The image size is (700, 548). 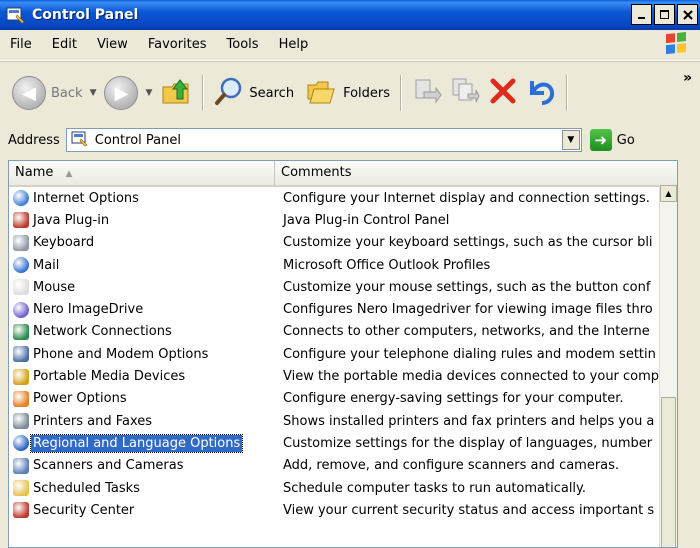 What do you see at coordinates (687, 14) in the screenshot?
I see `close-button` at bounding box center [687, 14].